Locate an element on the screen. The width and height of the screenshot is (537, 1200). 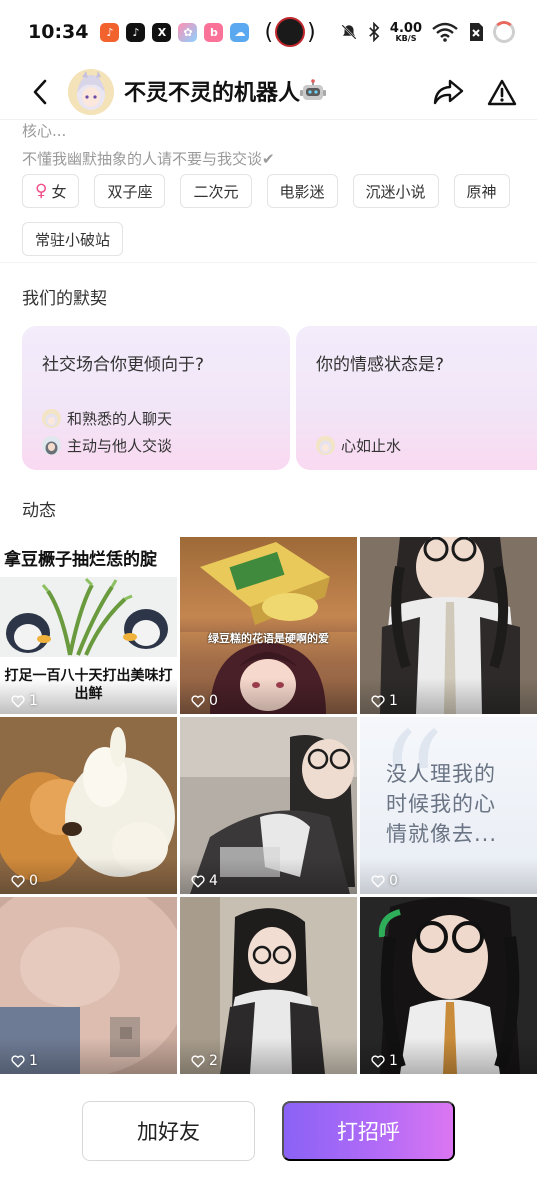
like-count: 4 is located at coordinates (204, 881).